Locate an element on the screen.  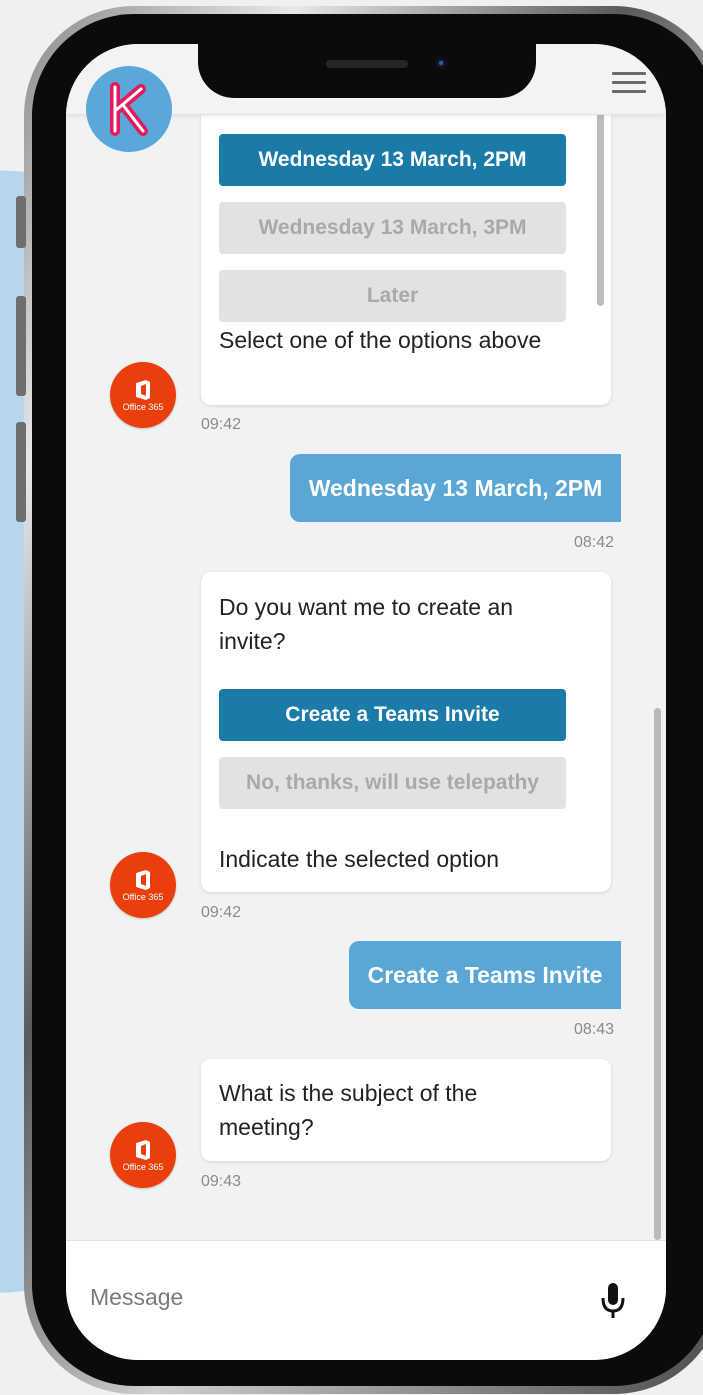
bot-instruction-text: Select one of the options above is located at coordinates (380, 340).